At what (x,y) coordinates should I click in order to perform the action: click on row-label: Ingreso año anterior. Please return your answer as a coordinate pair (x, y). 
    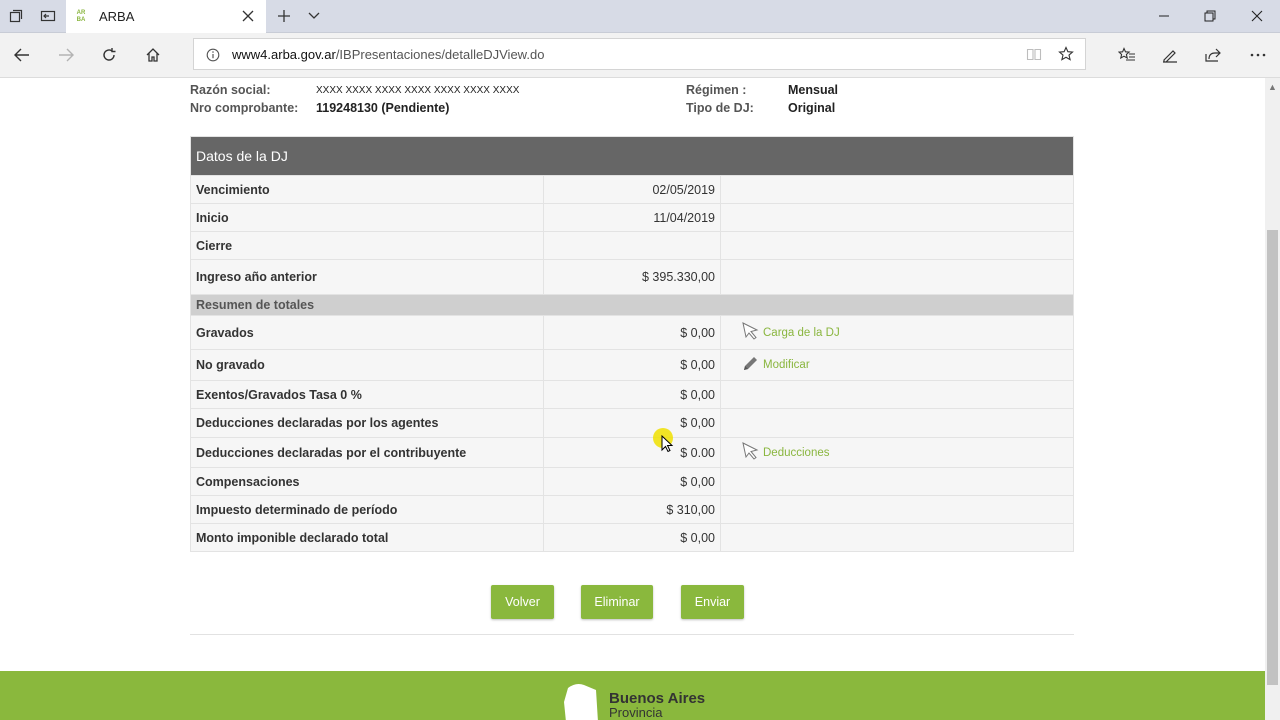
    Looking at the image, I should click on (367, 277).